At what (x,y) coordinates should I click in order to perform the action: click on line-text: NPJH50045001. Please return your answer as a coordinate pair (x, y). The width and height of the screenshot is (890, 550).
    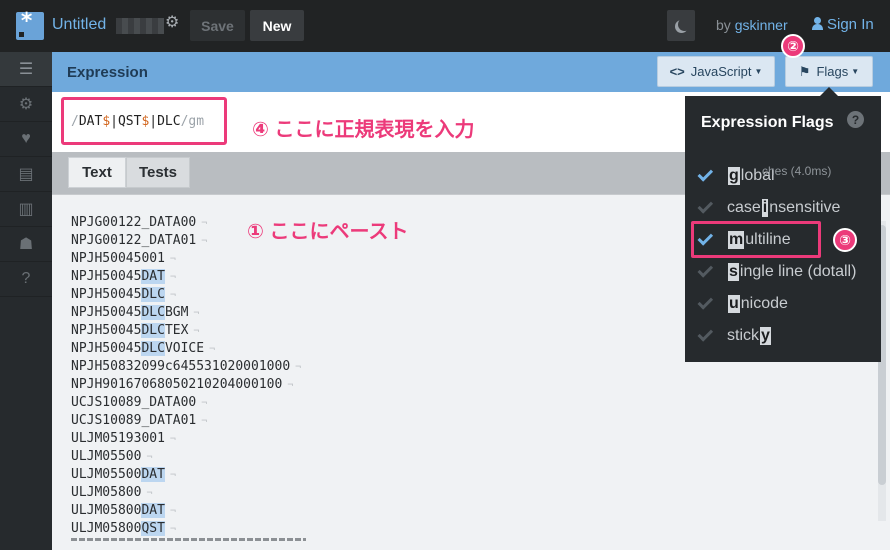
    Looking at the image, I should click on (118, 258).